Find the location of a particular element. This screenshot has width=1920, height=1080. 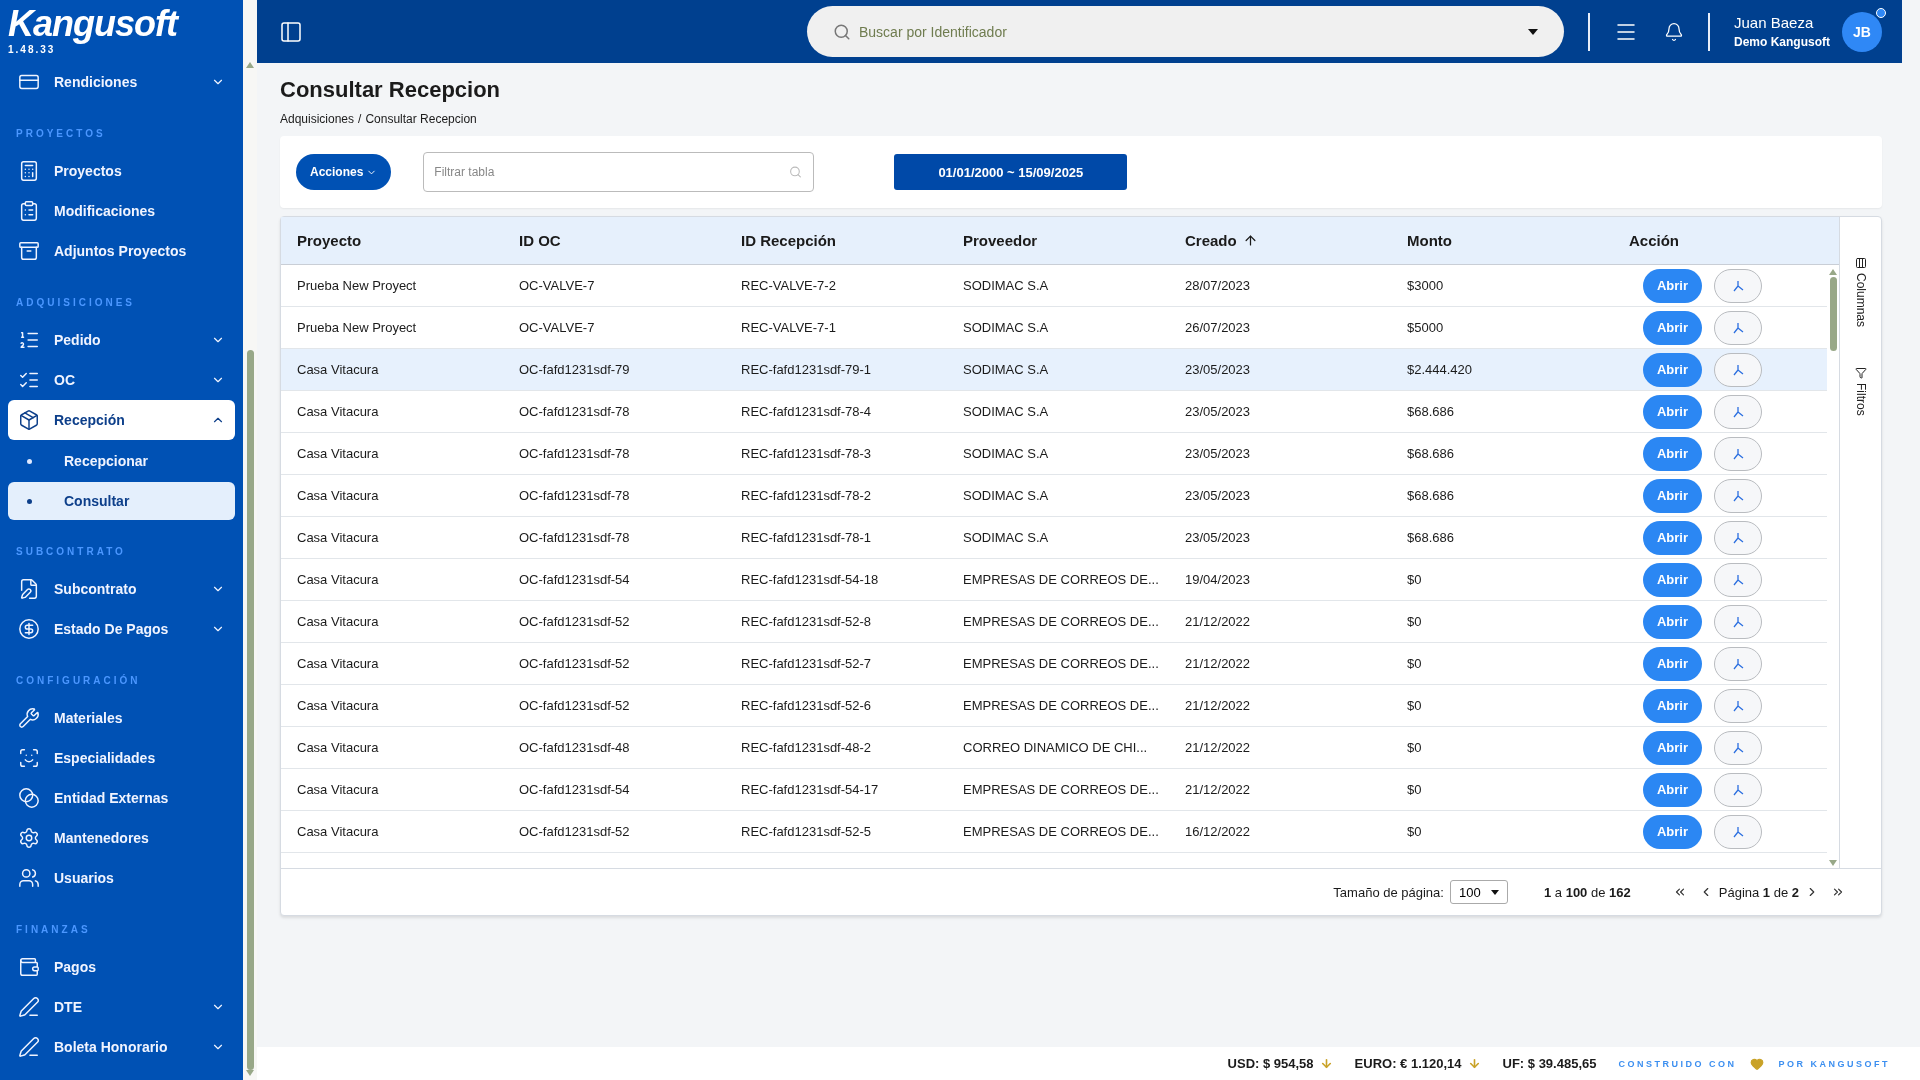

sidebar-item: Rendiciones is located at coordinates (121, 82).